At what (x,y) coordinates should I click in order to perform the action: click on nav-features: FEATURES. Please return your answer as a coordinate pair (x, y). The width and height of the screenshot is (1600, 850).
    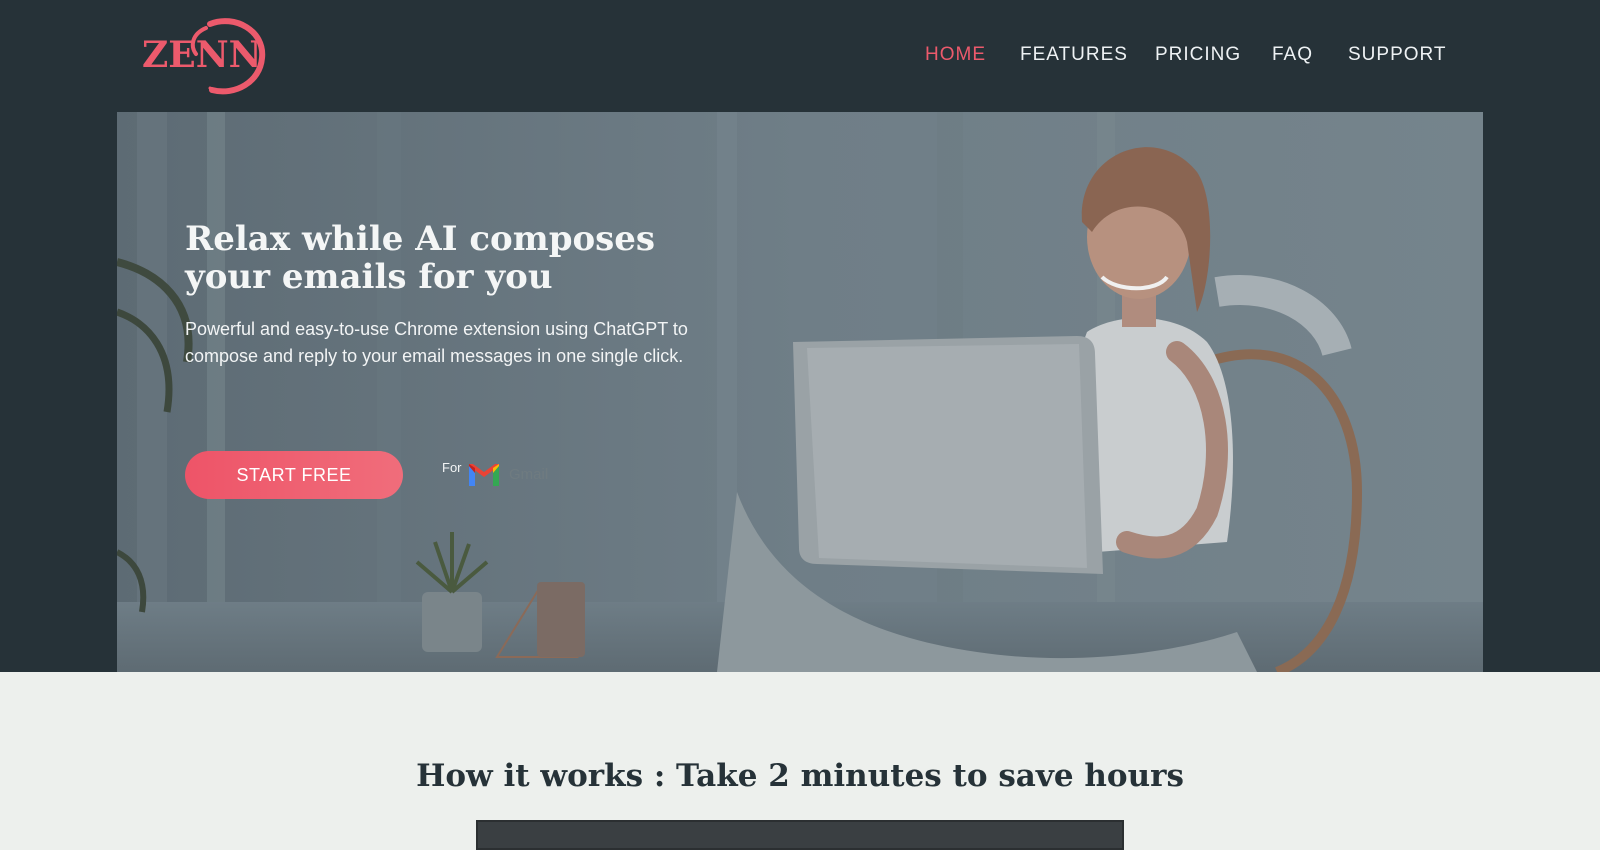
    Looking at the image, I should click on (1074, 55).